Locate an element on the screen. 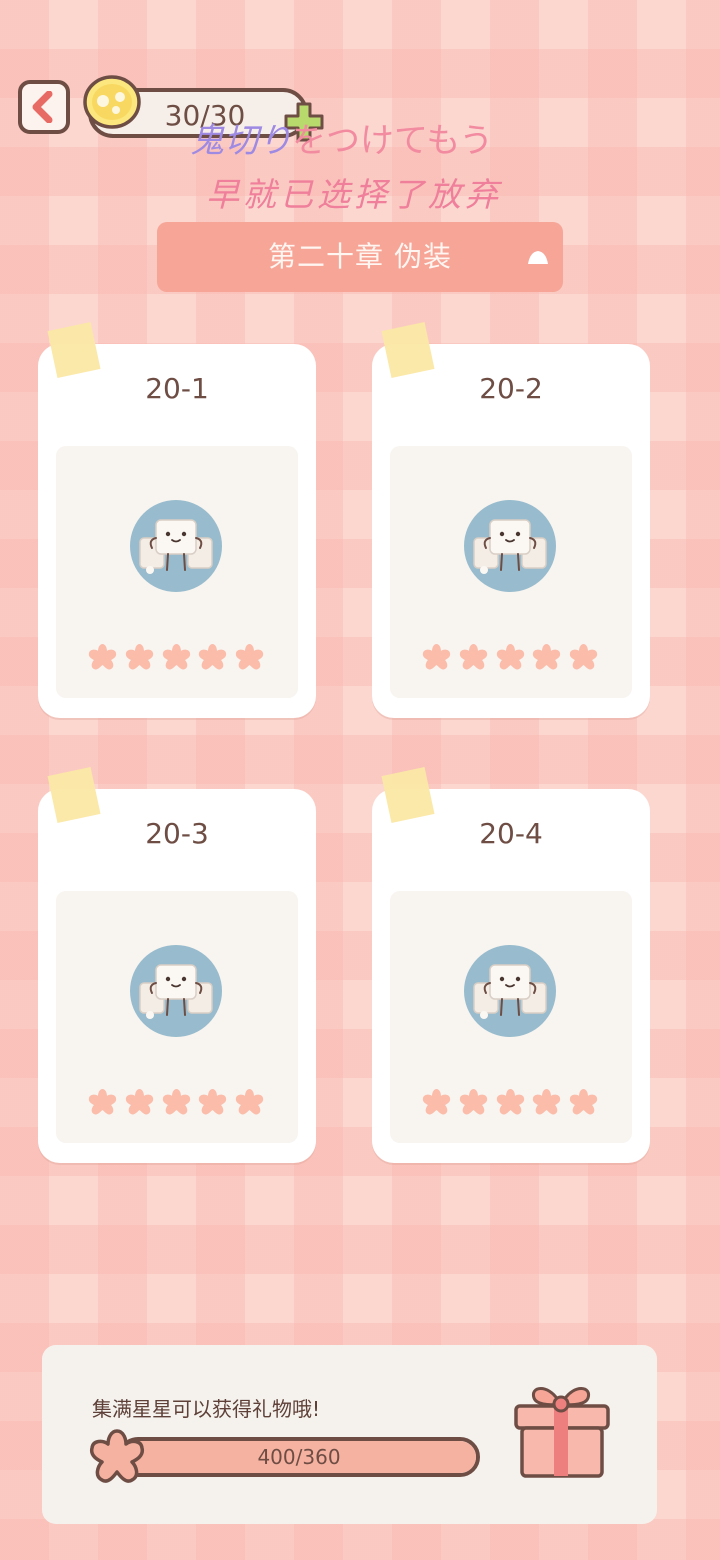 This screenshot has height=1560, width=720. overlay-japanese-text: 鬼切りをつけてもう is located at coordinates (370, 141).